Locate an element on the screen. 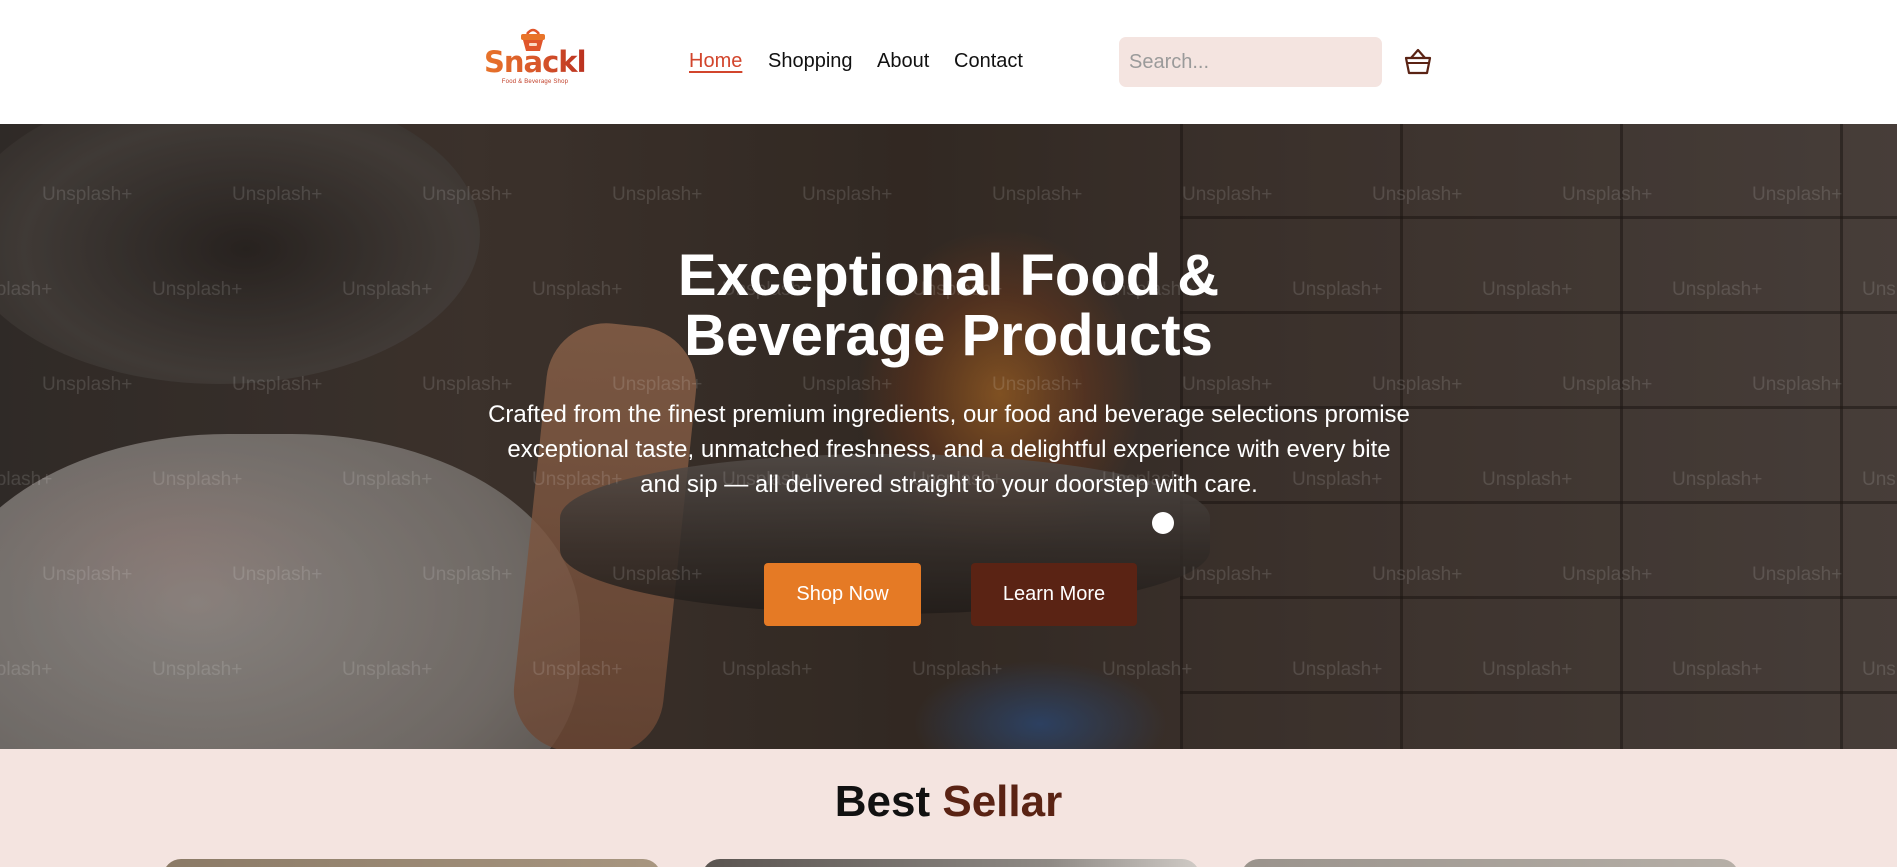 Image resolution: width=1897 pixels, height=867 pixels. best-seller-section: Best Sellar is located at coordinates (948, 808).